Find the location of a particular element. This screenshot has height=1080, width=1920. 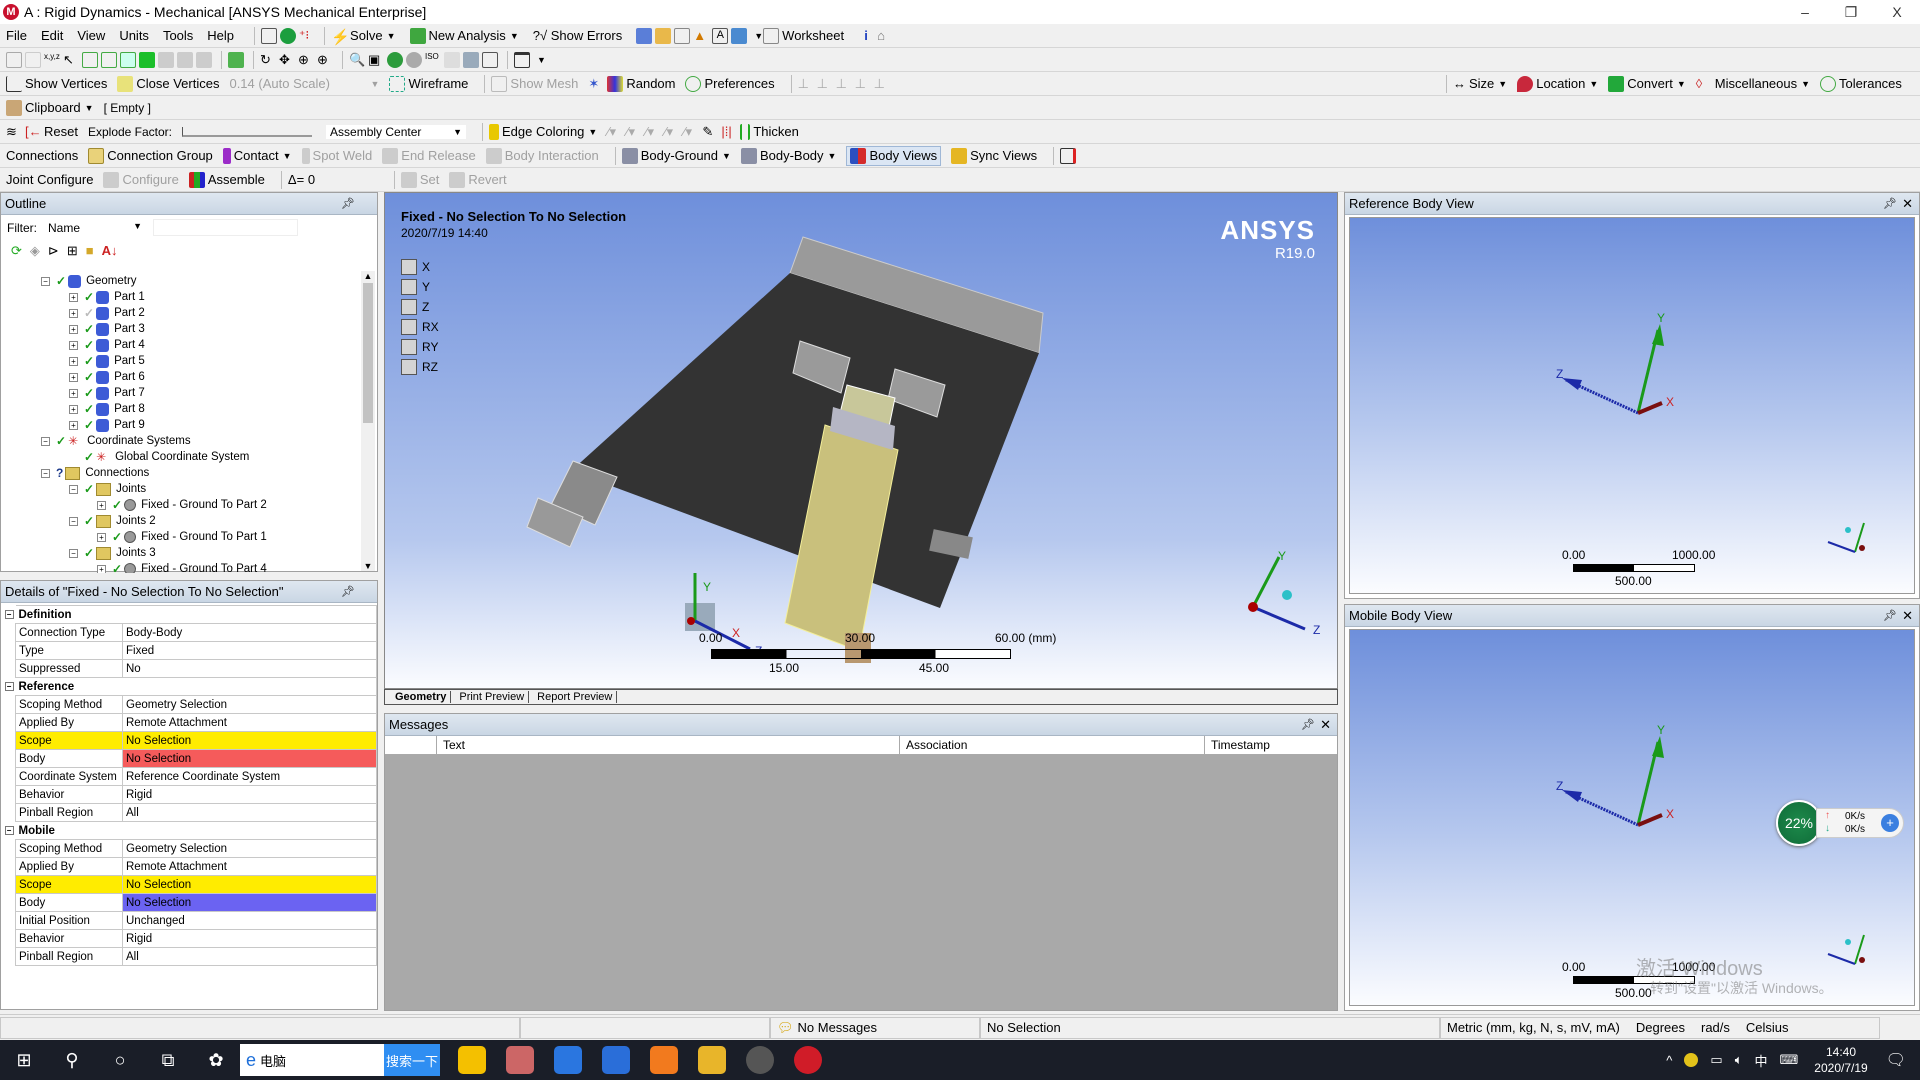

minimize-button: – is located at coordinates (1805, 12).